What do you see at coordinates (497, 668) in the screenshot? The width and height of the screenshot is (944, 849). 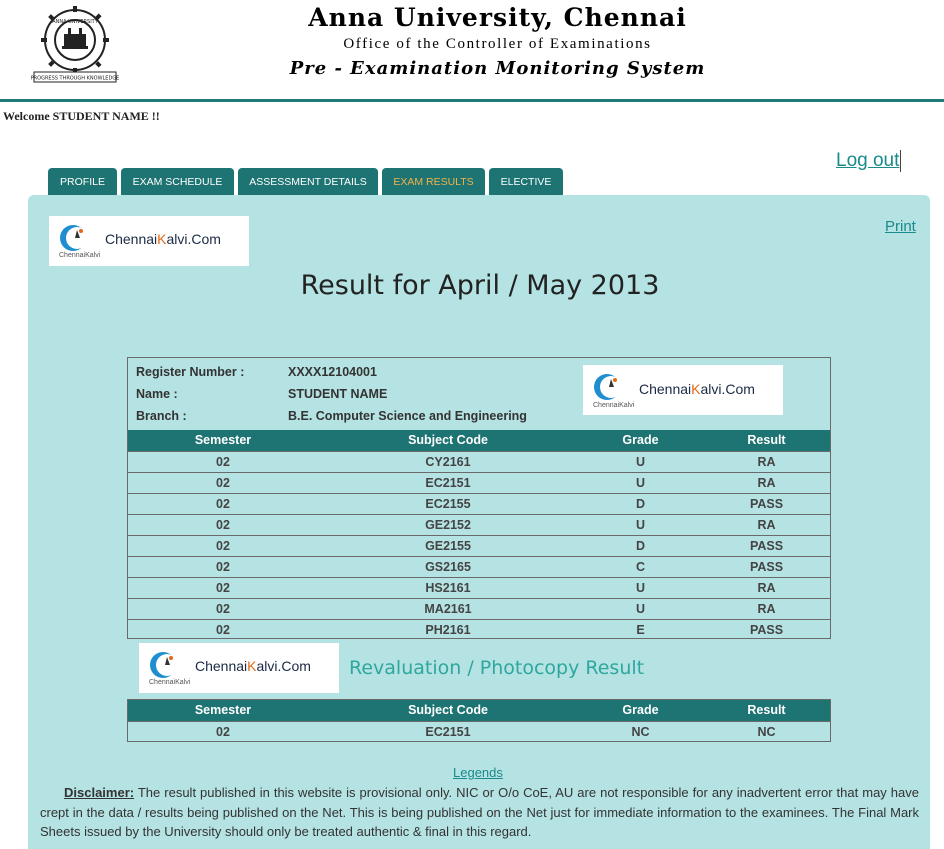 I see `revaluation-title: Revaluation / Photocopy Result` at bounding box center [497, 668].